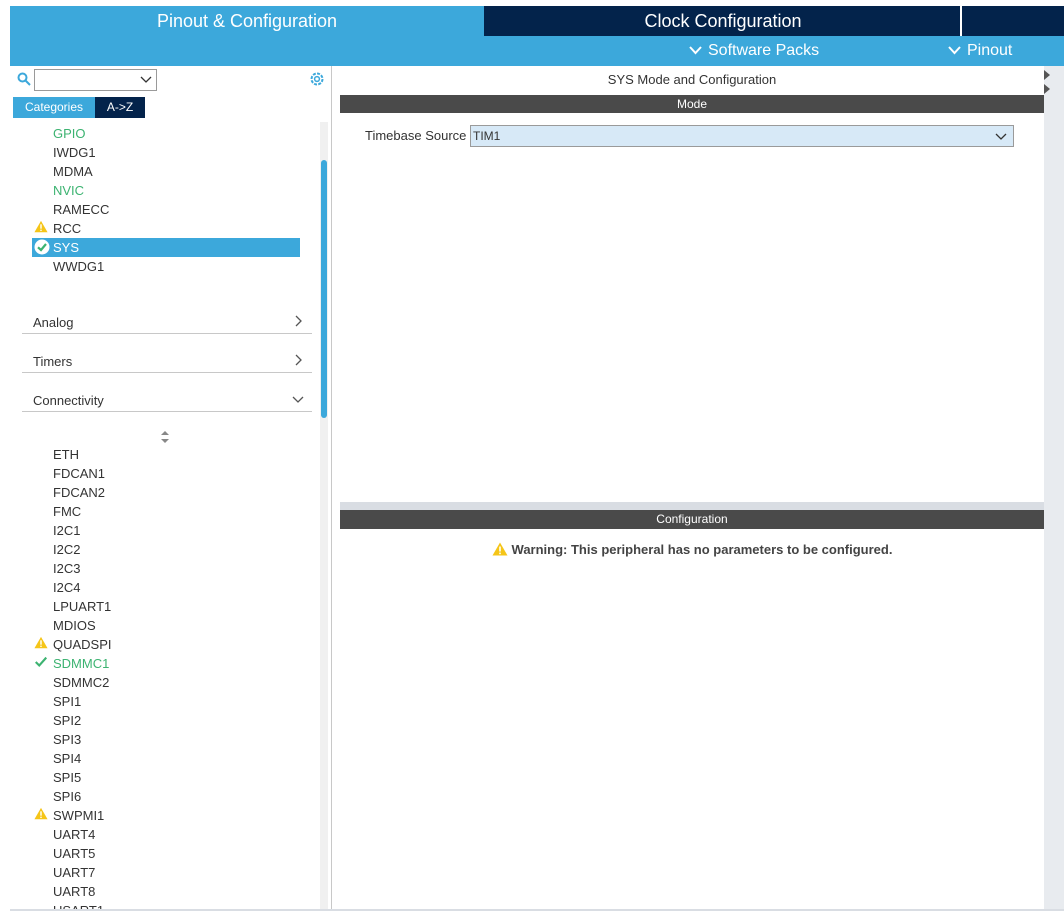 Image resolution: width=1064 pixels, height=921 pixels. I want to click on peripheral-item-sdmmc2: SDMMC2, so click(81, 682).